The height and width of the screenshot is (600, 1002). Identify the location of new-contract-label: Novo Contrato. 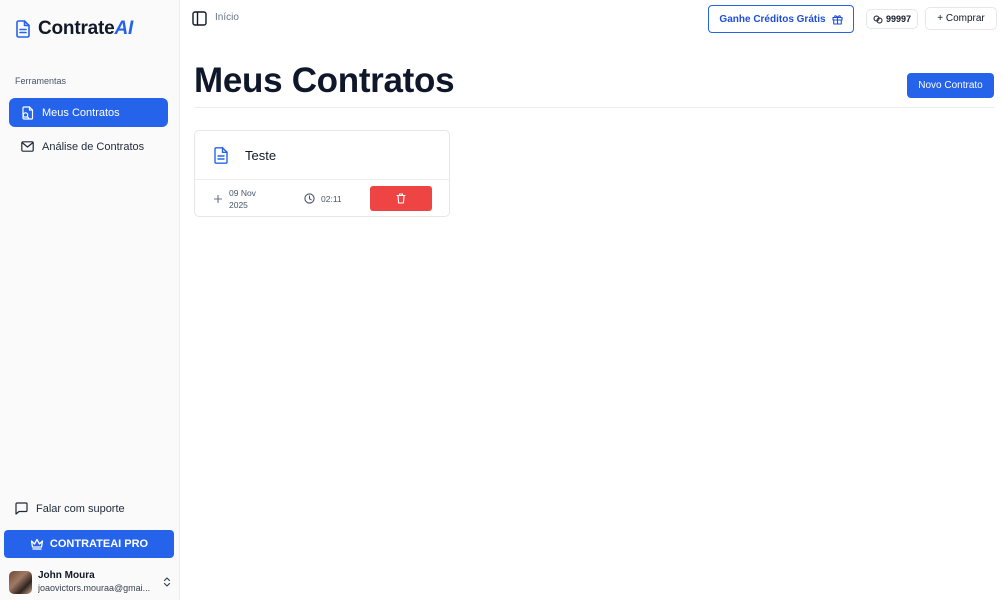
(950, 85).